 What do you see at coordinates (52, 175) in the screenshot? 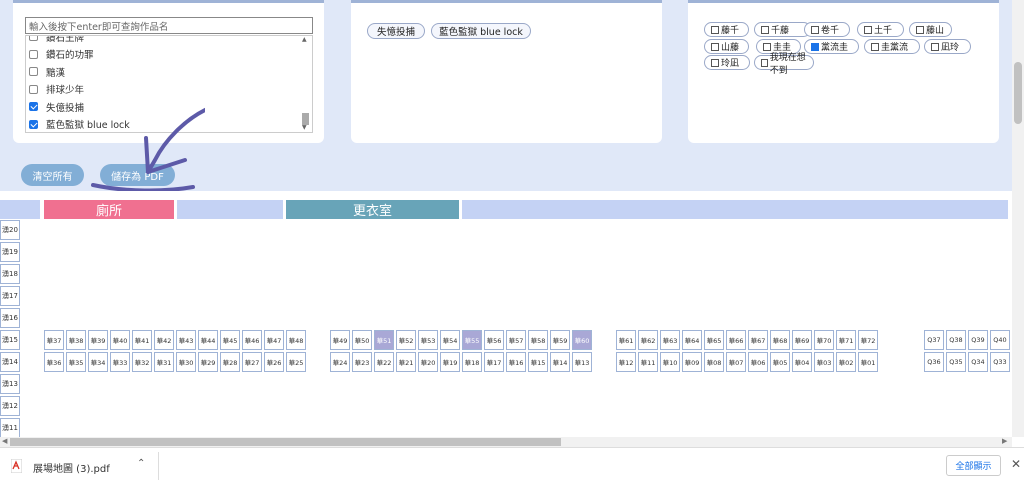
I see `clear-all-button: 清空所有` at bounding box center [52, 175].